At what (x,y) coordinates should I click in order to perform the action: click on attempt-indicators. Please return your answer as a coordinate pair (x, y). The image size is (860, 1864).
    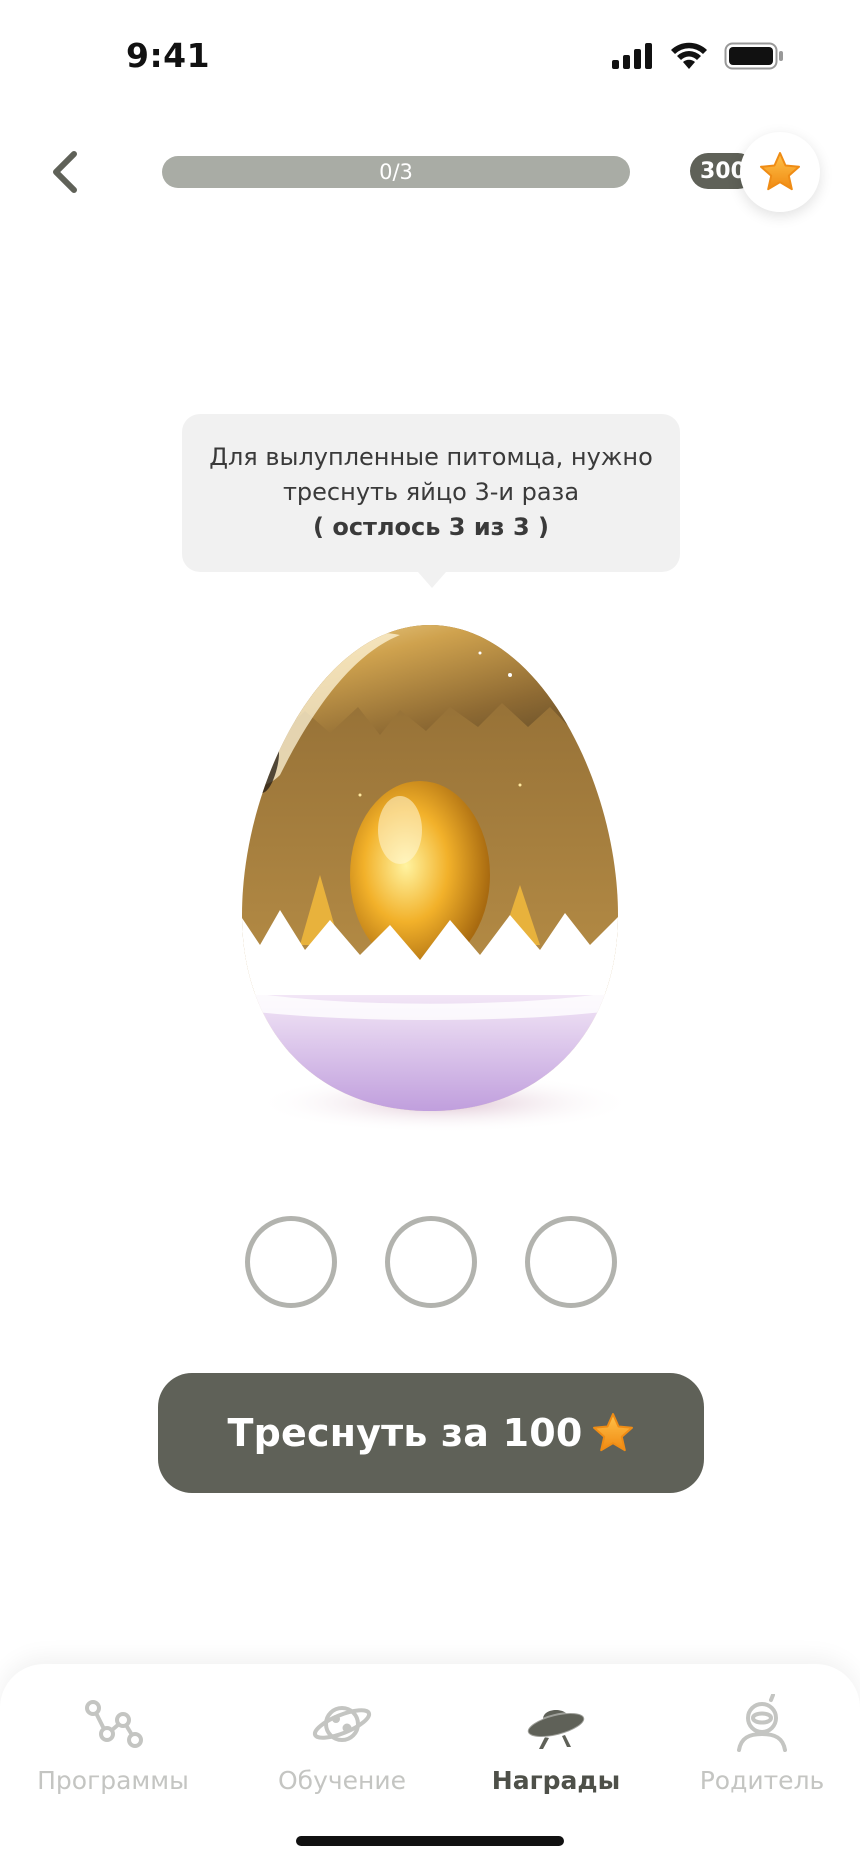
    Looking at the image, I should click on (431, 1262).